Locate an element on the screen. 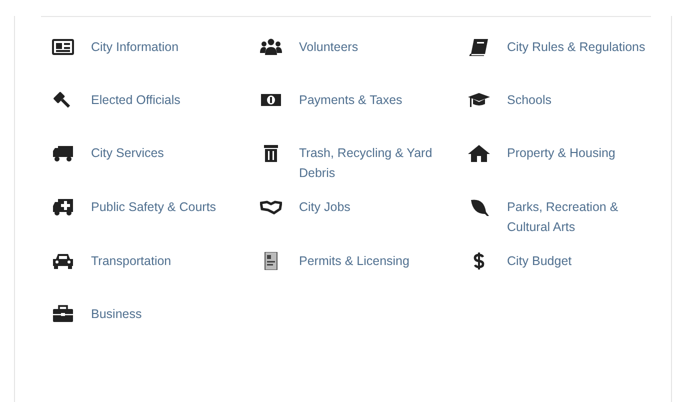  category-link: City Budget is located at coordinates (539, 261).